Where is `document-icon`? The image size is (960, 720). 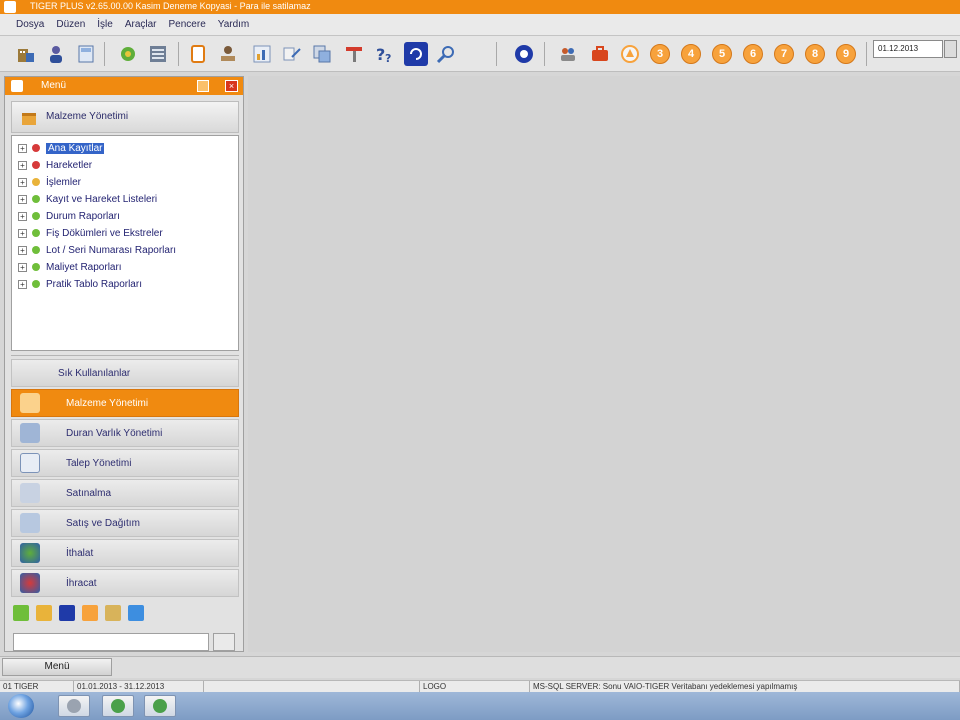 document-icon is located at coordinates (198, 54).